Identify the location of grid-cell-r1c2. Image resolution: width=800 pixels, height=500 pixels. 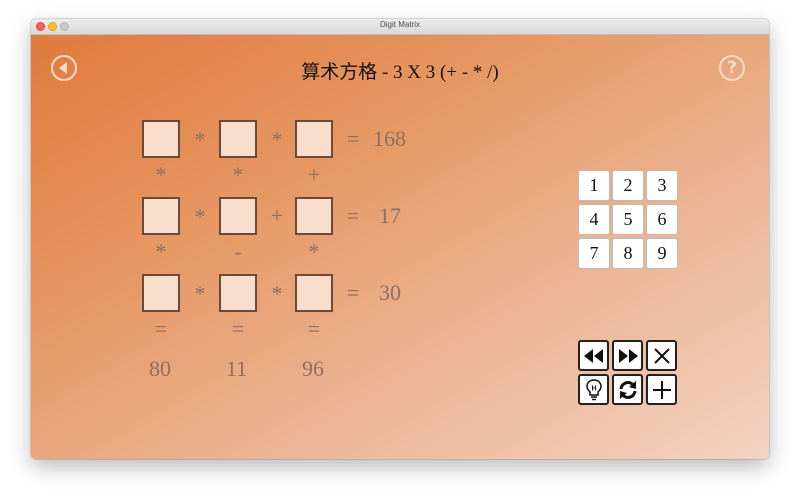
(238, 139).